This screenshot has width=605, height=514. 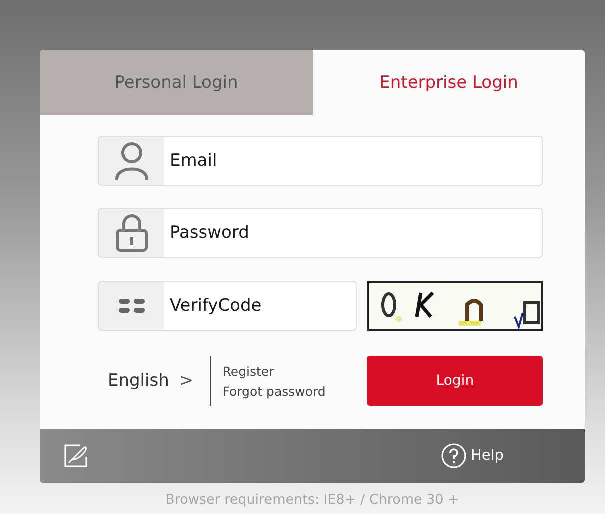 I want to click on help-icon, so click(x=453, y=456).